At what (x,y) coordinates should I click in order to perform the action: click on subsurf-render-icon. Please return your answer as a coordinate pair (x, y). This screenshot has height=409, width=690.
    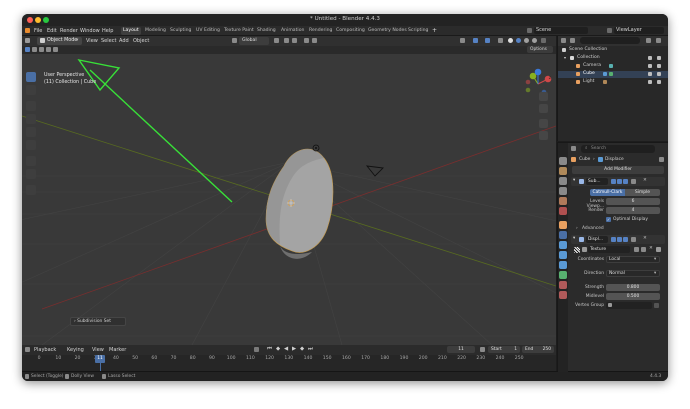
    Looking at the image, I should click on (625, 181).